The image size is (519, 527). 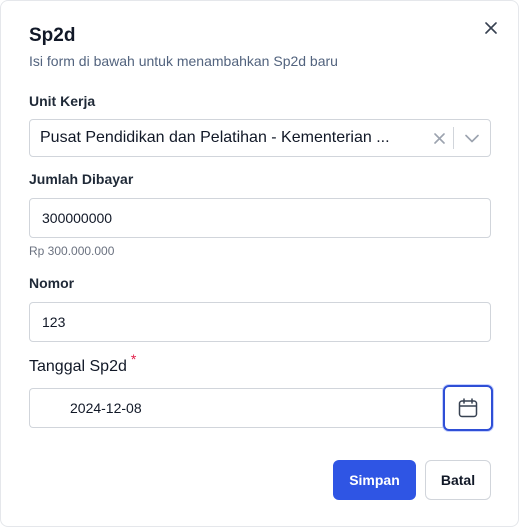 I want to click on chevron-down-icon, so click(x=472, y=138).